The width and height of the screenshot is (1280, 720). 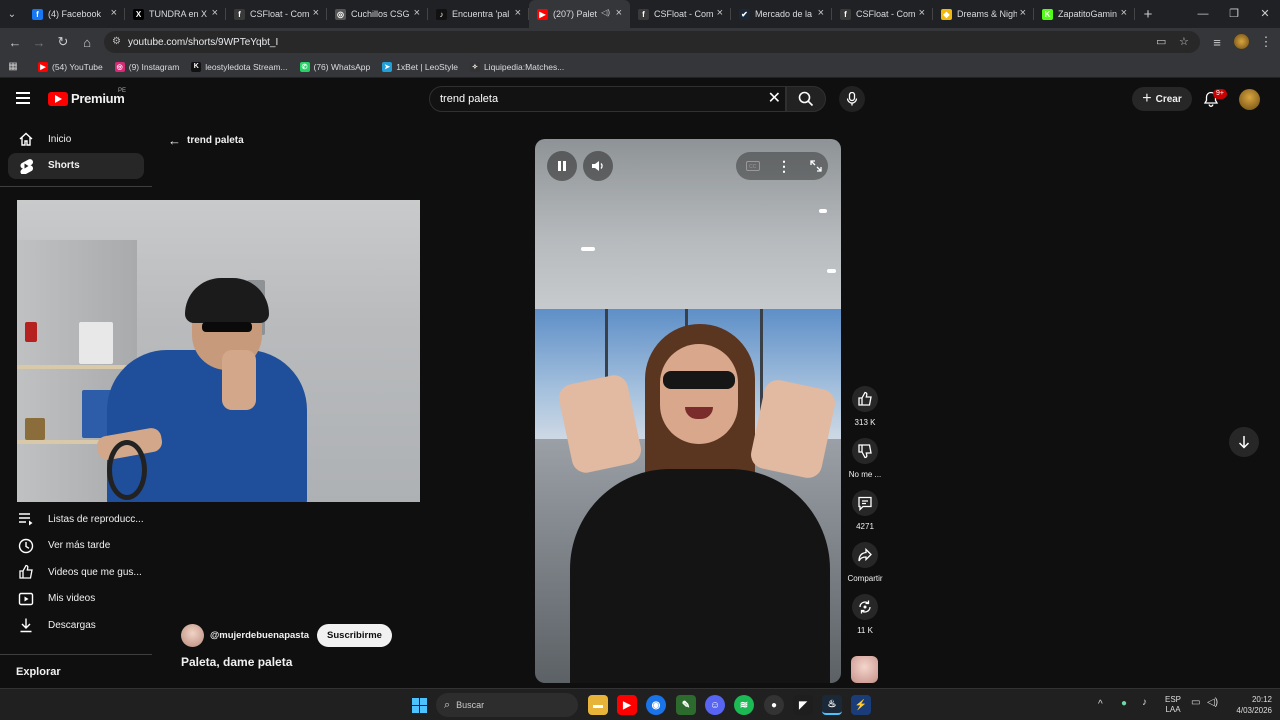 What do you see at coordinates (63, 42) in the screenshot?
I see `reload-icon: ↻` at bounding box center [63, 42].